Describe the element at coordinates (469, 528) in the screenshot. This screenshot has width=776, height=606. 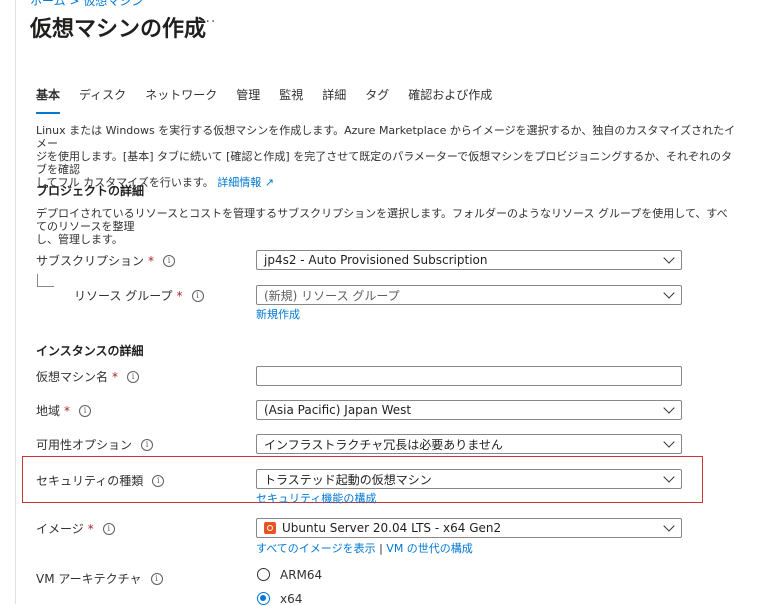
I see `image-select: Ubuntu Server 20.04 LTS - x64 Gen2` at that location.